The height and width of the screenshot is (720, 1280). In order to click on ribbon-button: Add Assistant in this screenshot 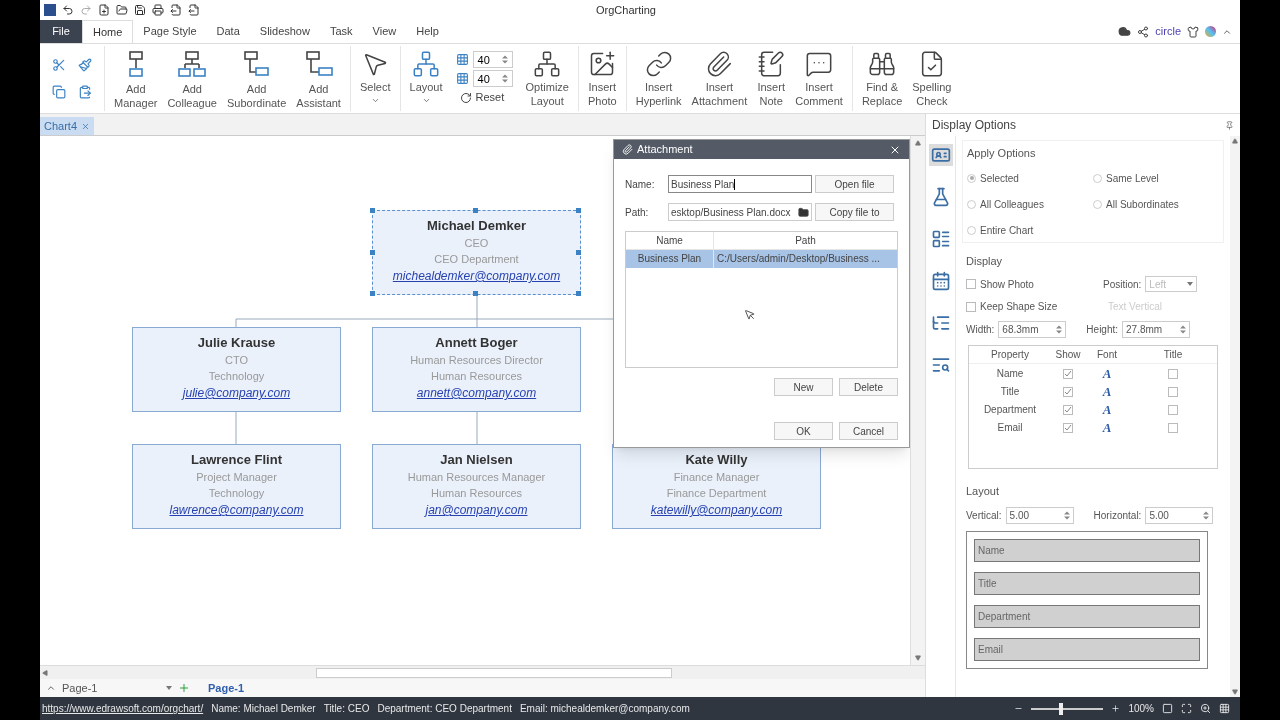, I will do `click(318, 78)`.